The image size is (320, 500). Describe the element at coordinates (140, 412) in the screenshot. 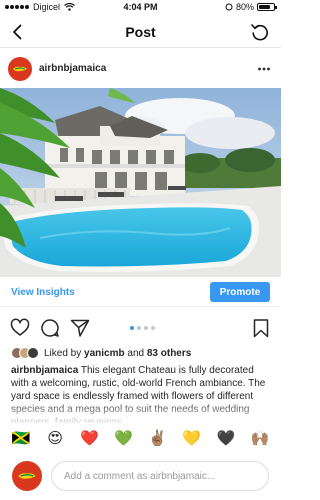

I see `caption-fade` at that location.